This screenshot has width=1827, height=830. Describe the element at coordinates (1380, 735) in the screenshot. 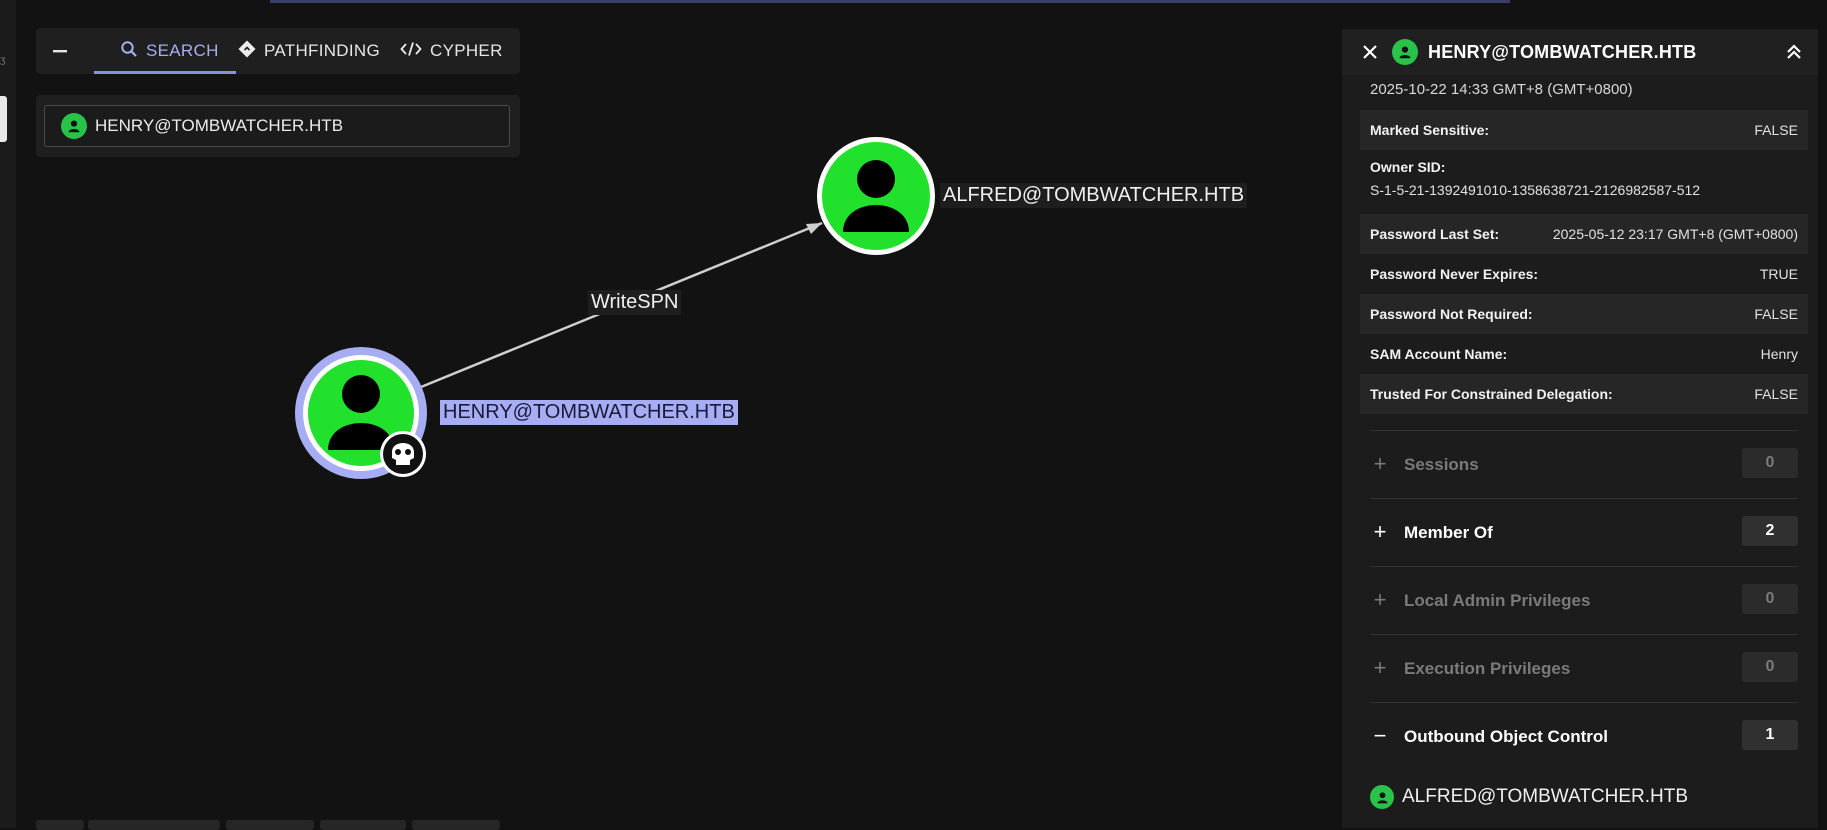

I see `collapse-icon: −` at that location.